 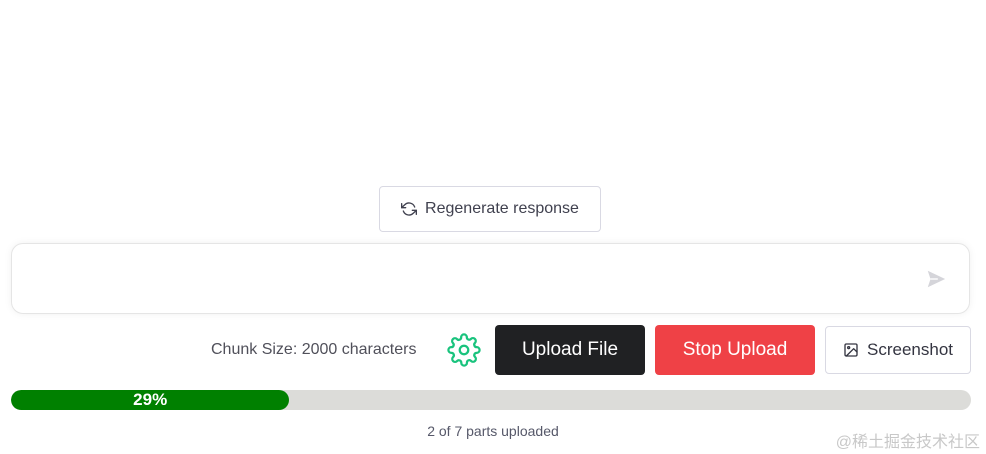 I want to click on send-icon, so click(x=936, y=279).